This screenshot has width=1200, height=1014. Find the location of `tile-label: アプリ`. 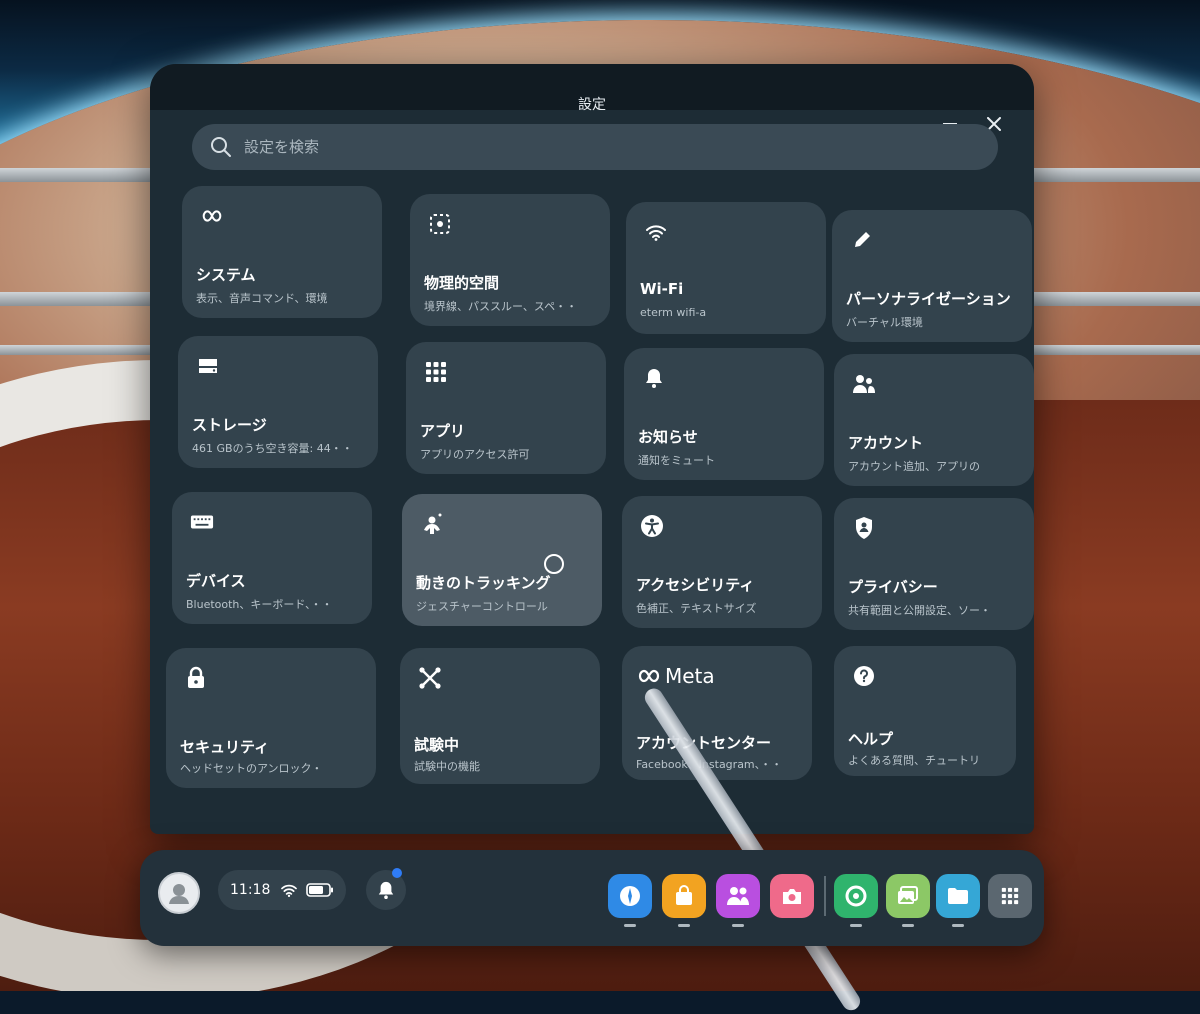

tile-label: アプリ is located at coordinates (443, 431).